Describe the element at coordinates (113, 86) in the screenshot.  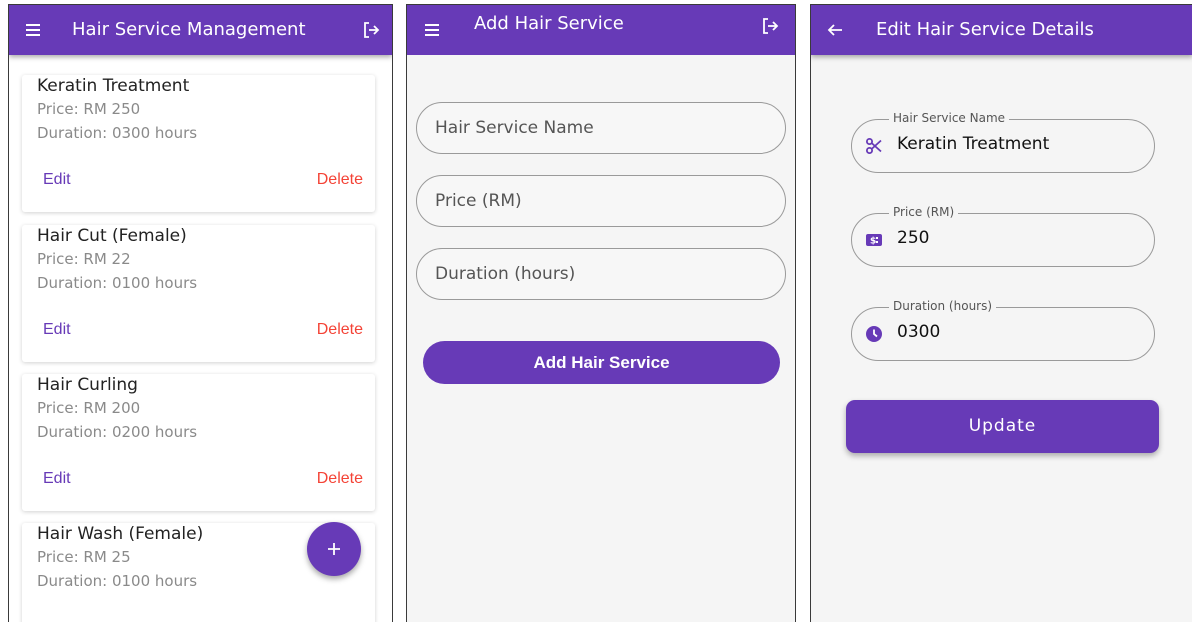
I see `service-name: Keratin Treatment` at that location.